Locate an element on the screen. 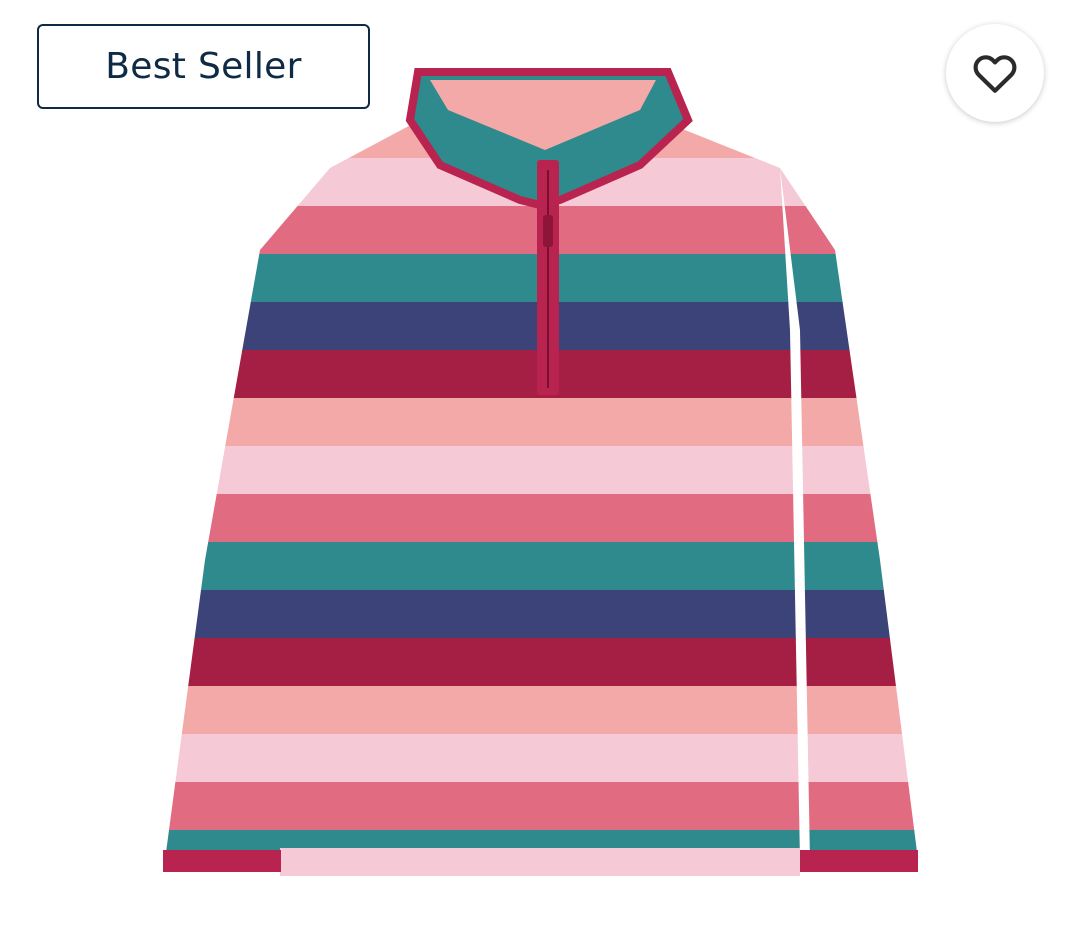  zipper-pull is located at coordinates (548, 231).